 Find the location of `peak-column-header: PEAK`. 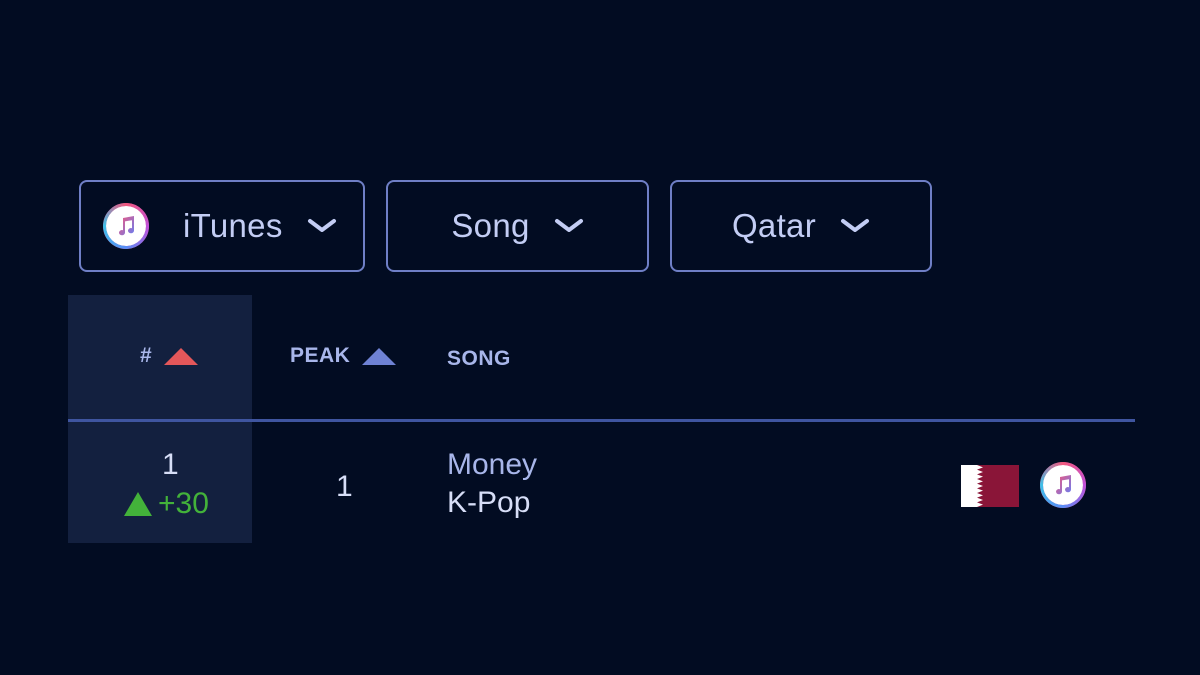

peak-column-header: PEAK is located at coordinates (343, 356).